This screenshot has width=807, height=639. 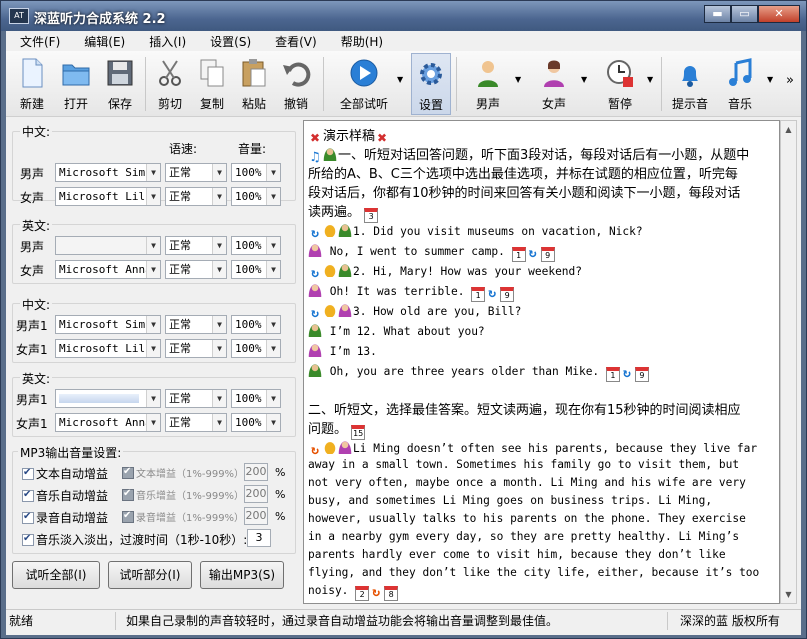 What do you see at coordinates (65, 495) in the screenshot?
I see `music-auto-gain-checkbox: 音乐自动增益` at bounding box center [65, 495].